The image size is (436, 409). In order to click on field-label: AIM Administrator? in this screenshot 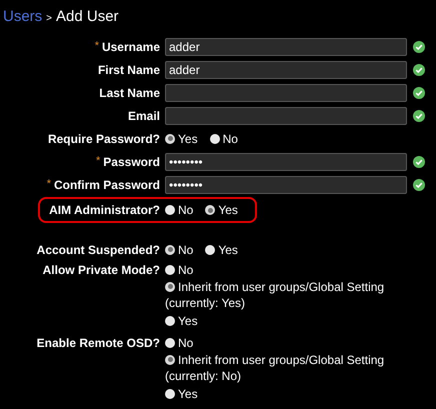, I will do `click(104, 210)`.